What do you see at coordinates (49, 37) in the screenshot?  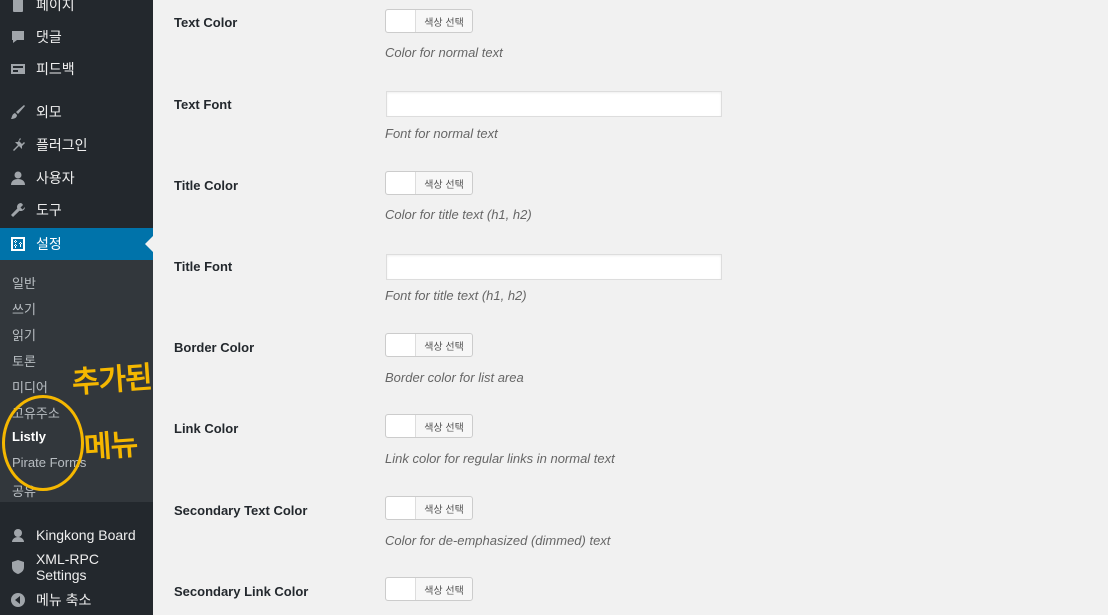 I see `menu-item-label: 댓글` at bounding box center [49, 37].